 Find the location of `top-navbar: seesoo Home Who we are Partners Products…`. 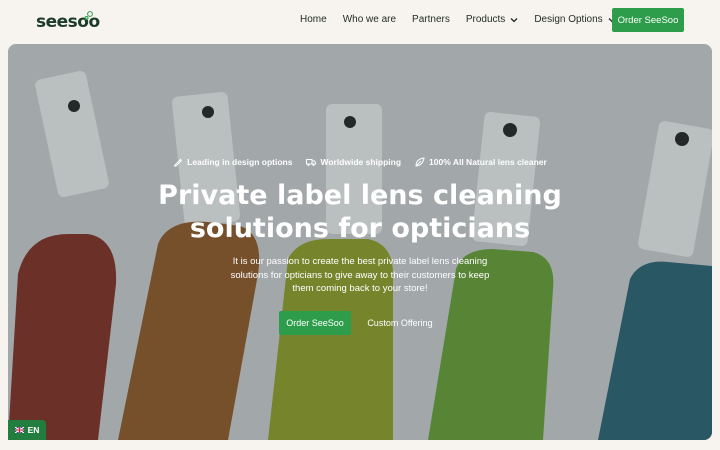

top-navbar: seesoo Home Who we are Partners Products… is located at coordinates (360, 21).